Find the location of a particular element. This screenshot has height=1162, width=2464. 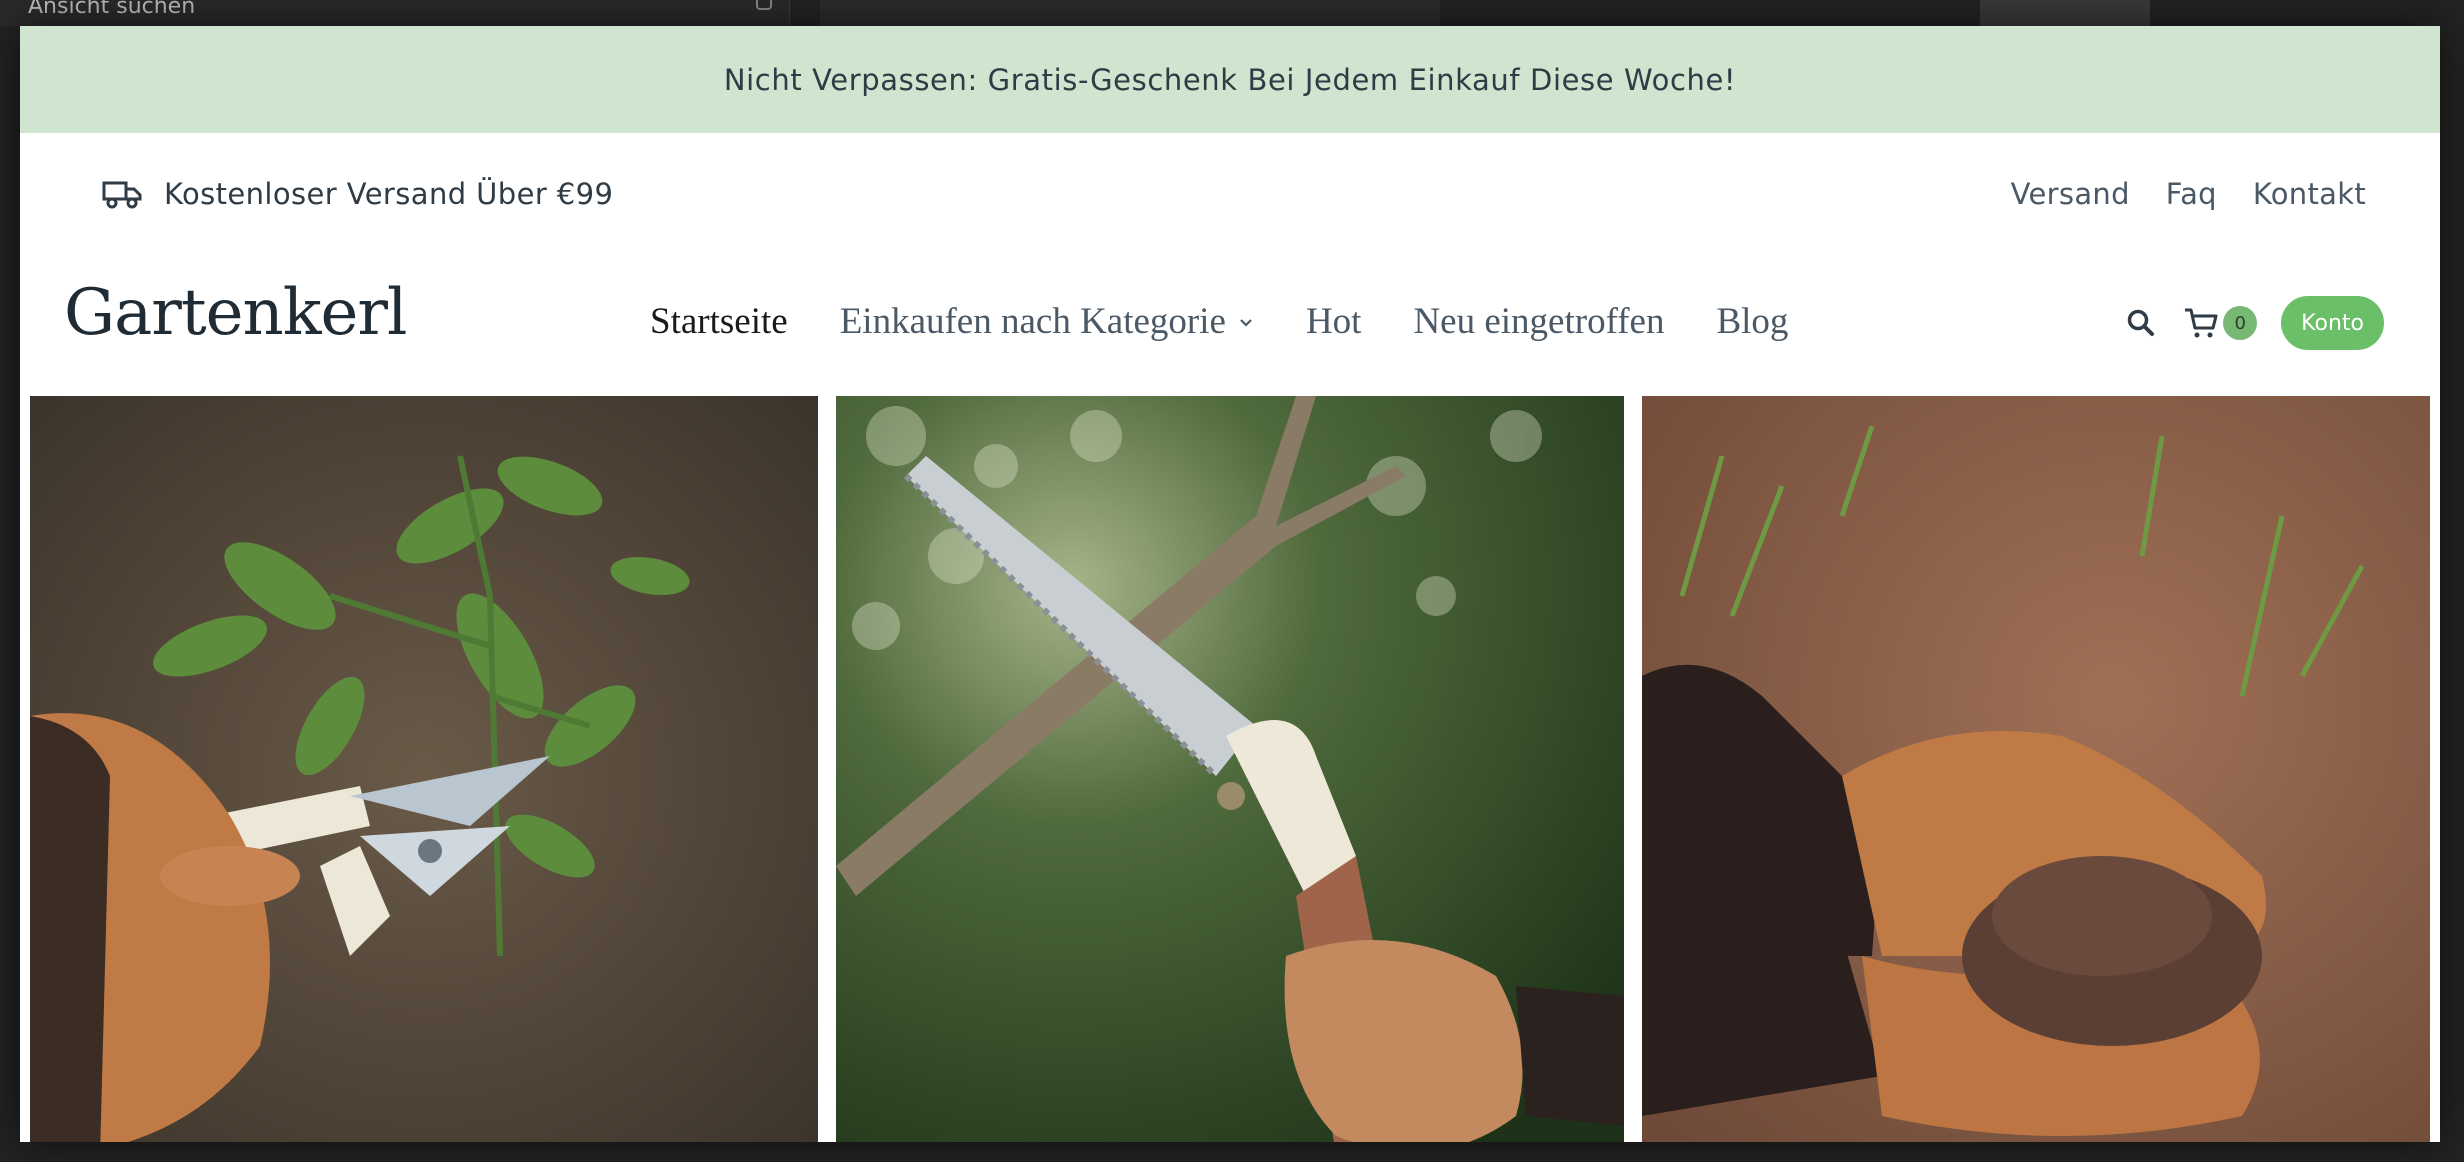

link-faq: Faq is located at coordinates (2191, 194).